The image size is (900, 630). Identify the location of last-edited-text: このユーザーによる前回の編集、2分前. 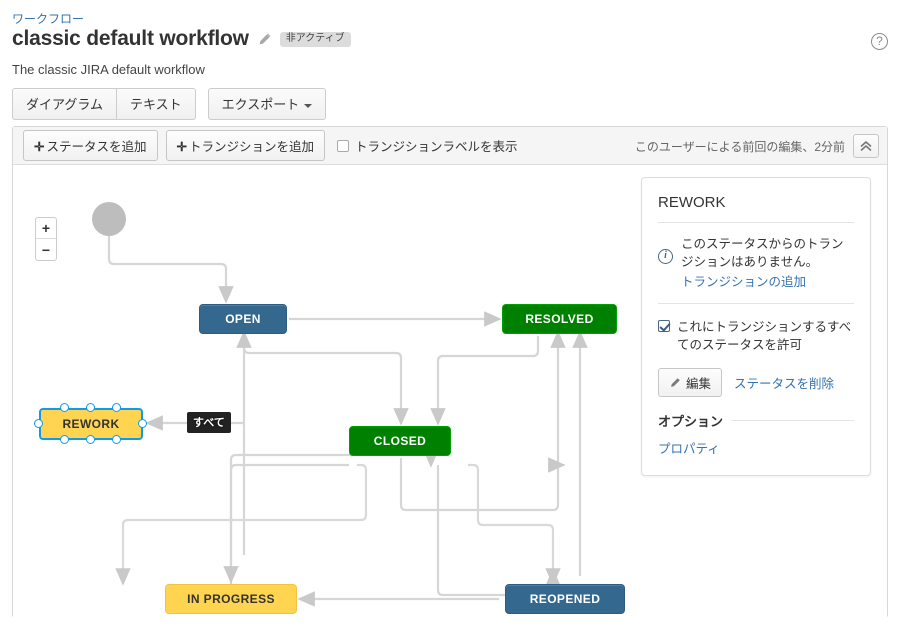
(739, 146).